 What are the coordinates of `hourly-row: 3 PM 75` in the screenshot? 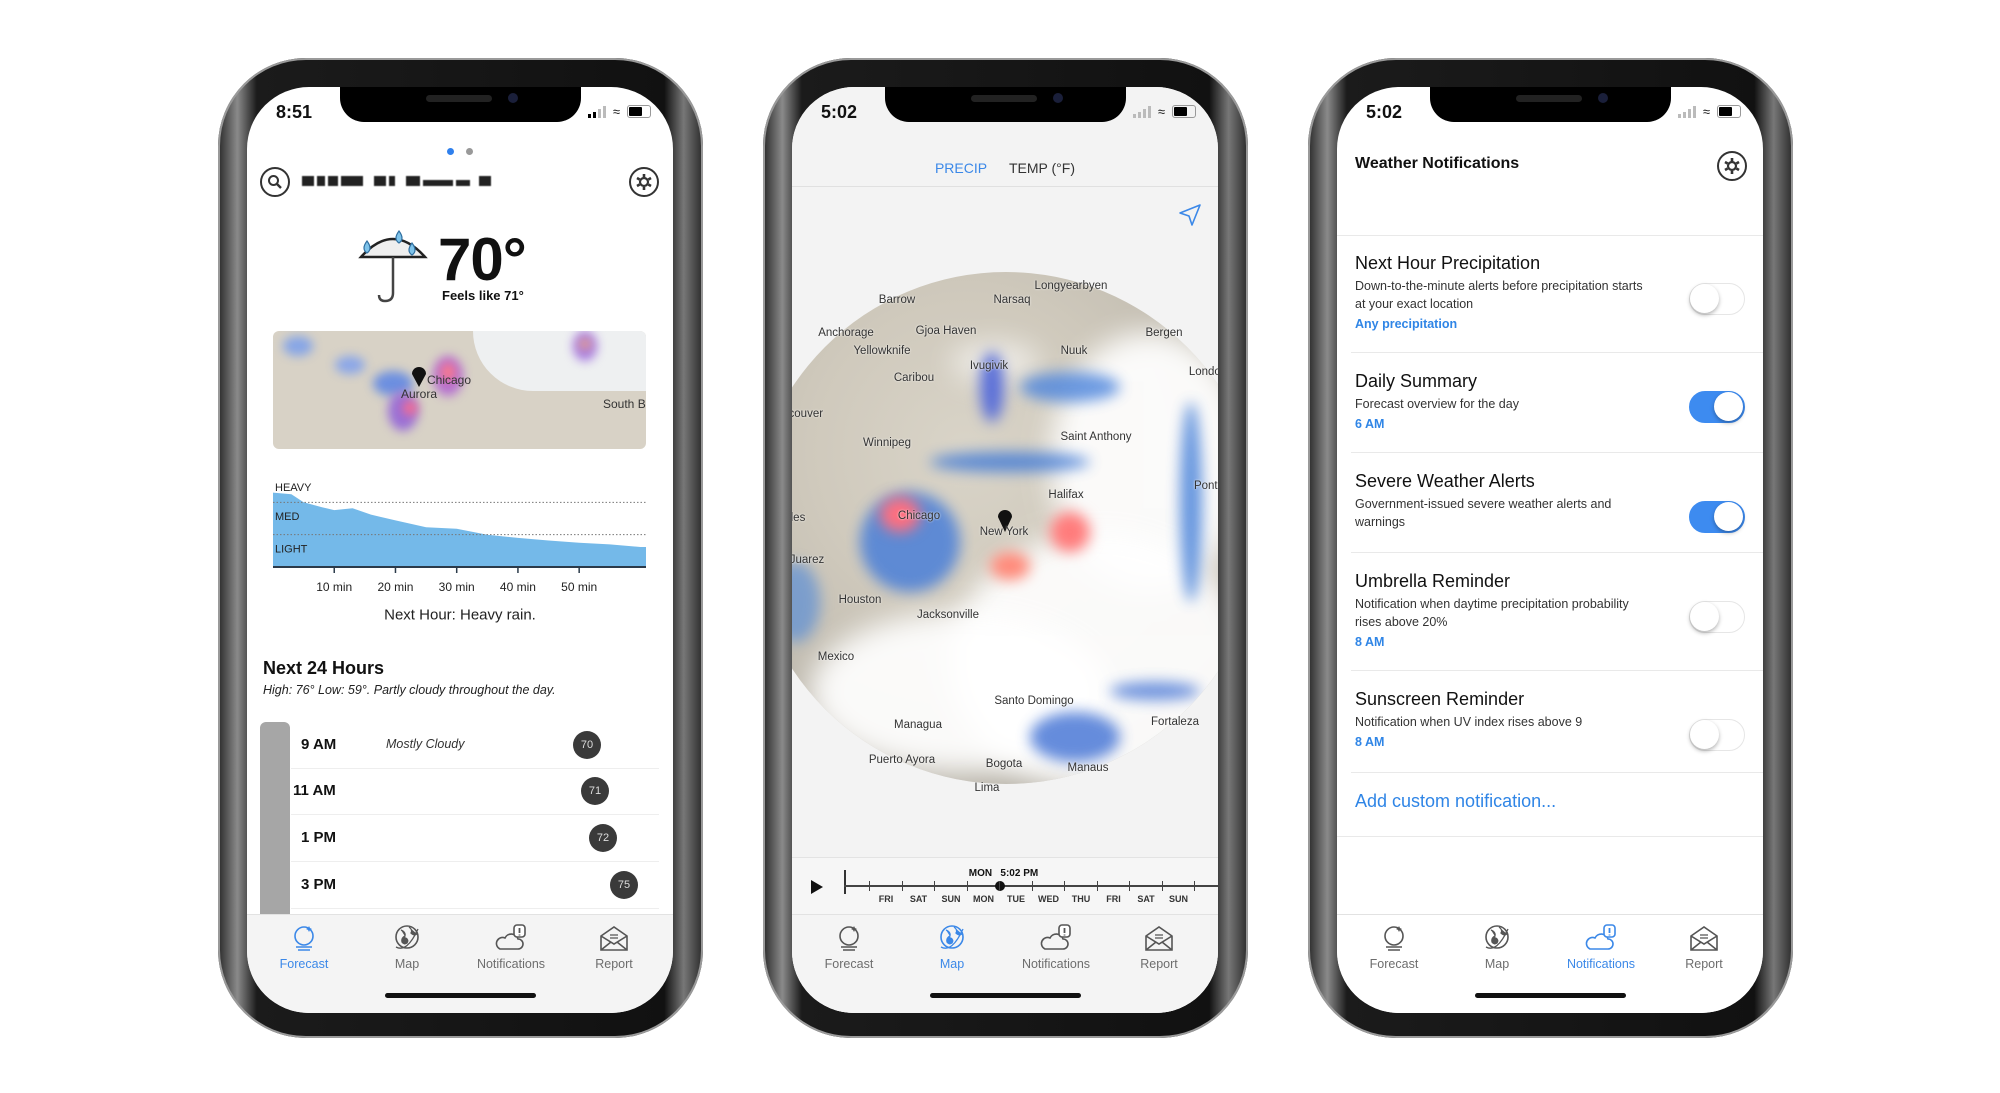 It's located at (475, 885).